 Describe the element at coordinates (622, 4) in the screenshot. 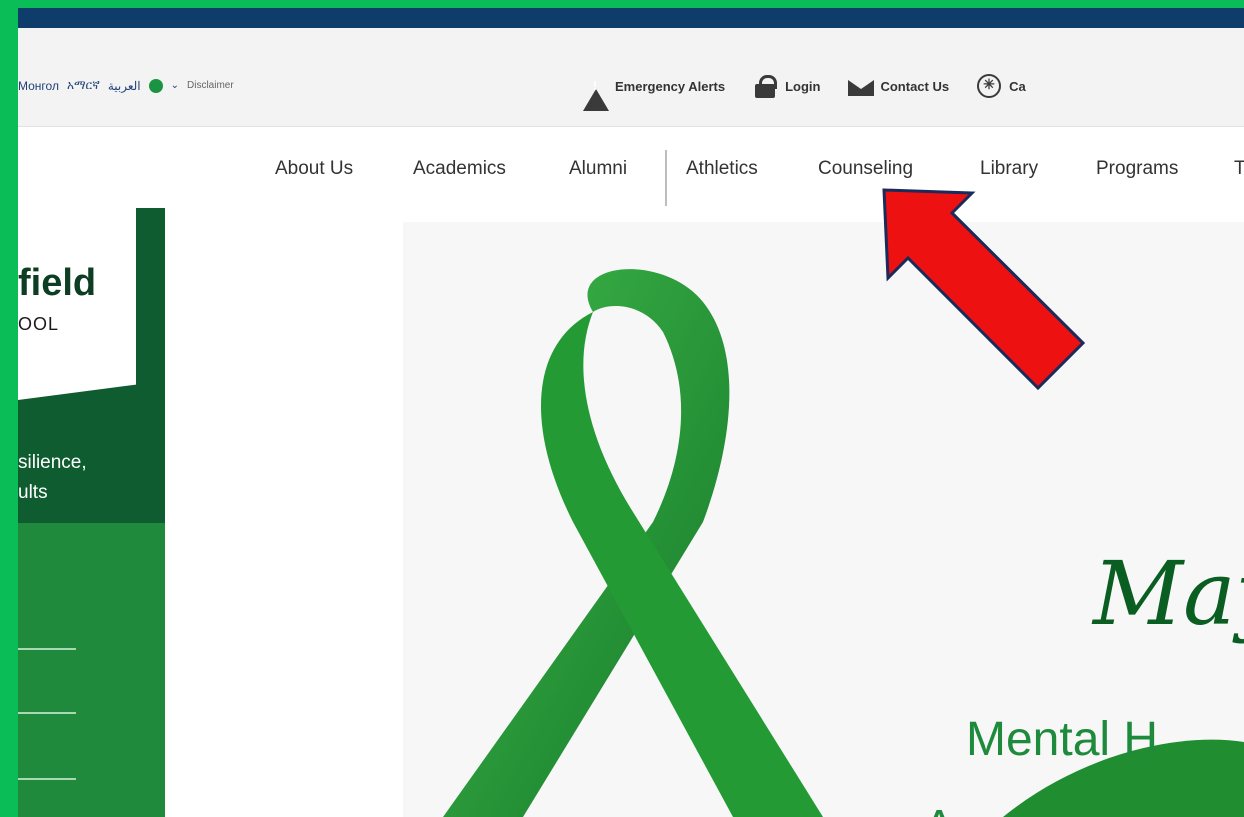

I see `frame-top-border` at that location.